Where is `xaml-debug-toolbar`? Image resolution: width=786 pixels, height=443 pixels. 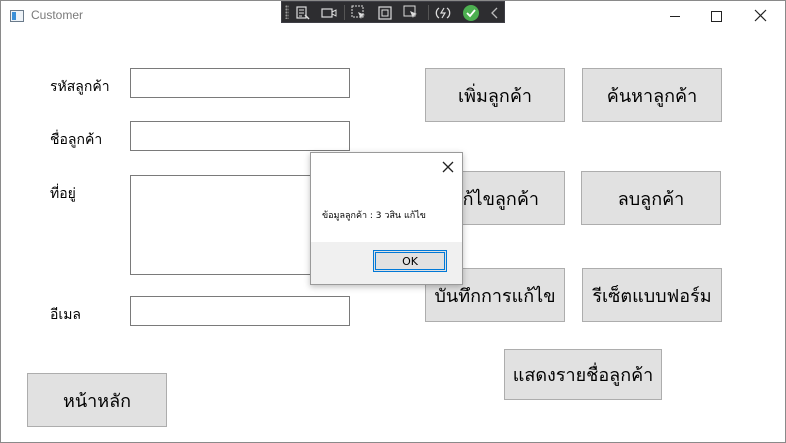
xaml-debug-toolbar is located at coordinates (393, 12).